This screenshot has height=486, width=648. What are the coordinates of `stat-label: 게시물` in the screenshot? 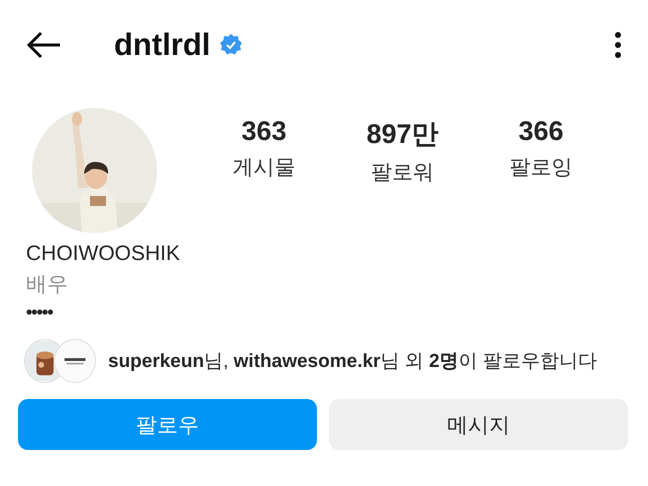 It's located at (264, 166).